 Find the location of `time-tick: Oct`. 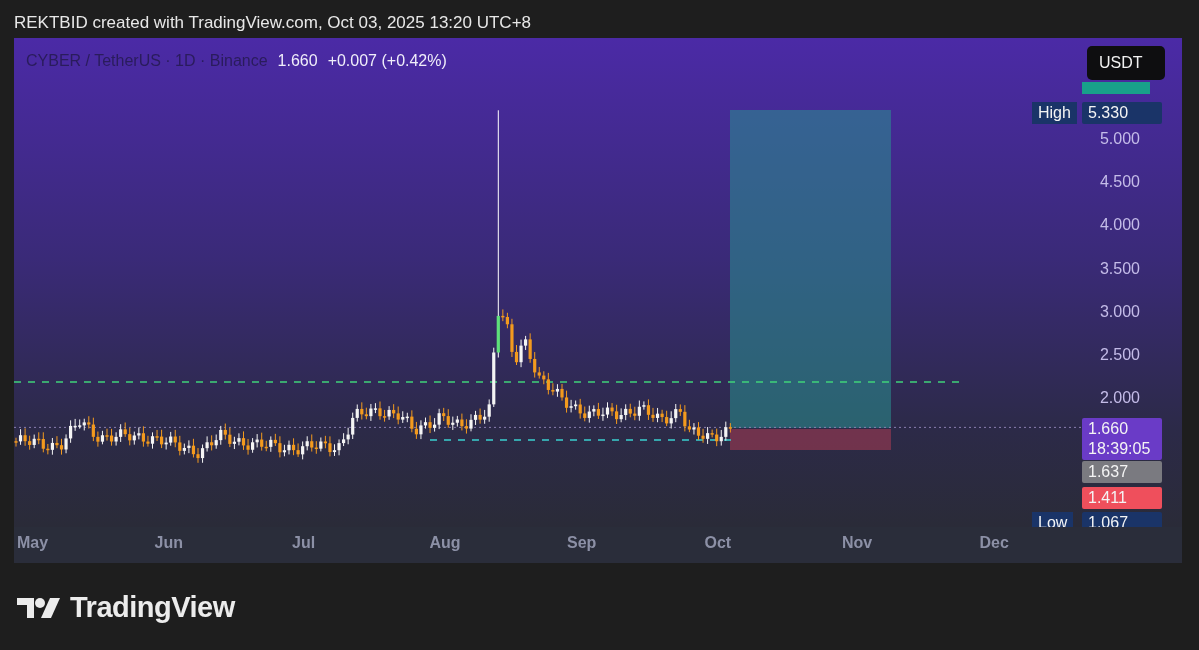

time-tick: Oct is located at coordinates (718, 543).